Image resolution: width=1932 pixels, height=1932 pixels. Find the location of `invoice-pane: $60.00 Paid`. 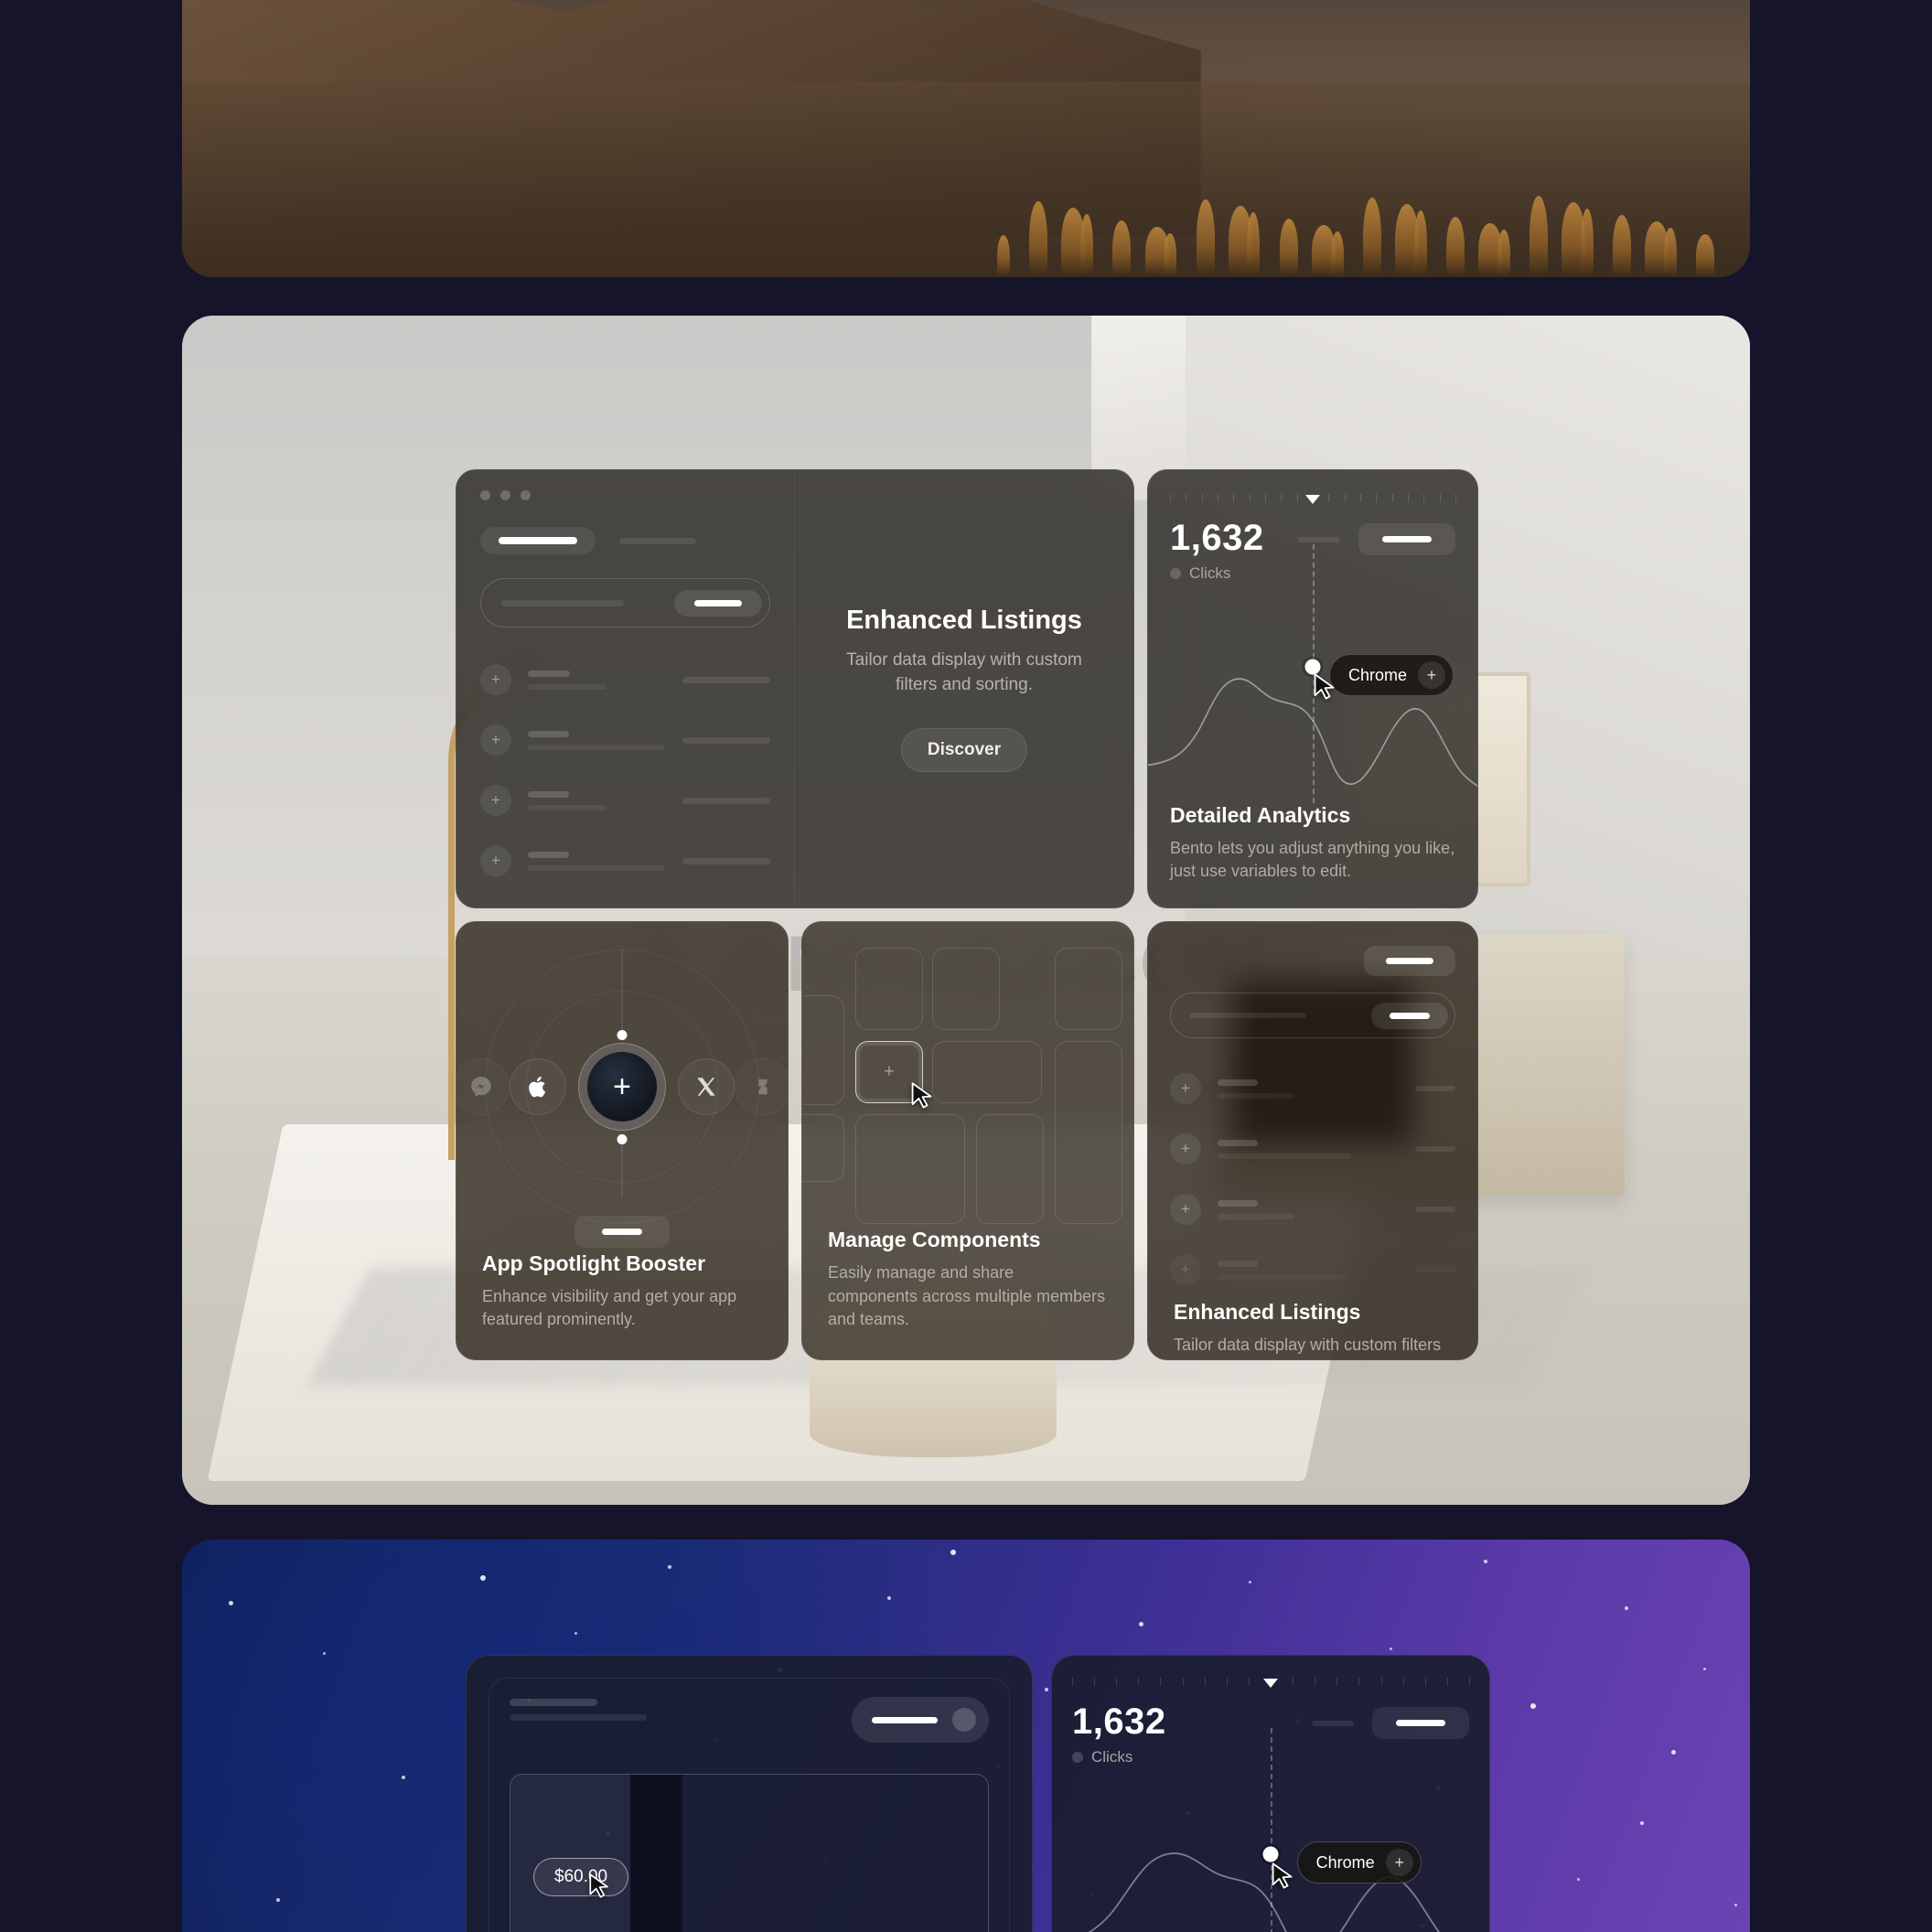

invoice-pane: $60.00 Paid is located at coordinates (749, 1805).